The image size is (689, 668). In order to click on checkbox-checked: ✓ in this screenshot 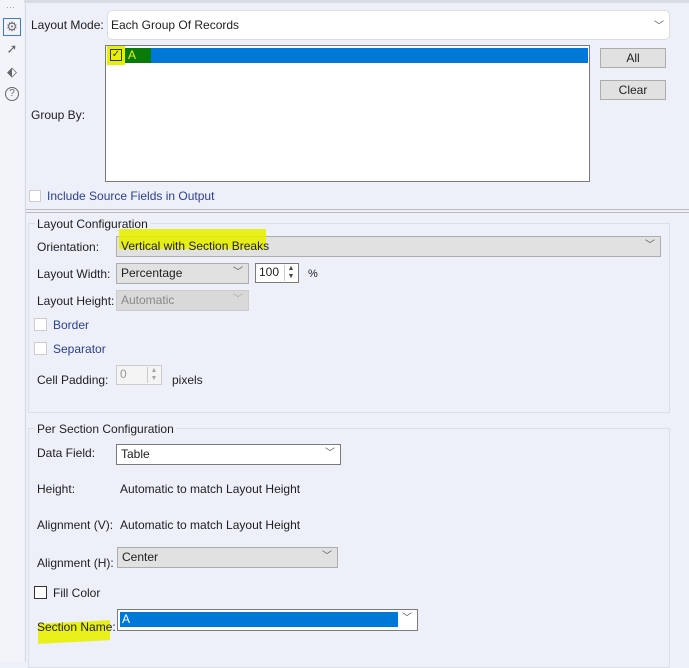, I will do `click(116, 55)`.